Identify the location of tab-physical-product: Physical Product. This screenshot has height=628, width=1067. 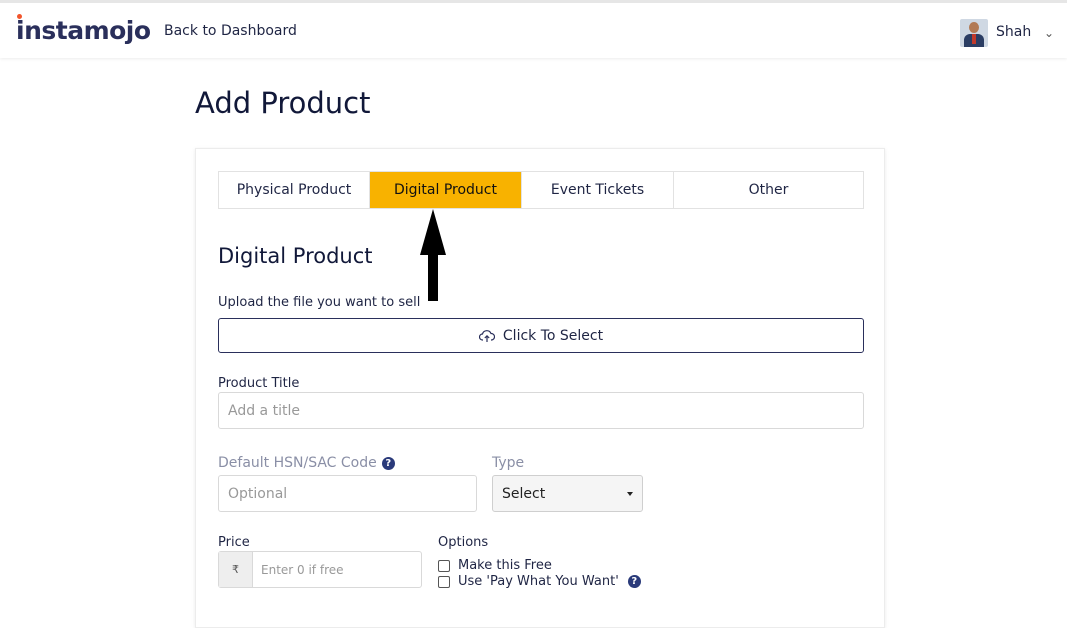
(294, 190).